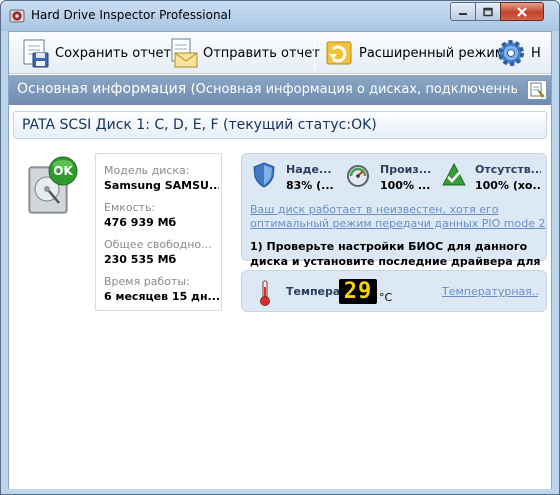  I want to click on save-report-button: Сохранить отчет, so click(95, 53).